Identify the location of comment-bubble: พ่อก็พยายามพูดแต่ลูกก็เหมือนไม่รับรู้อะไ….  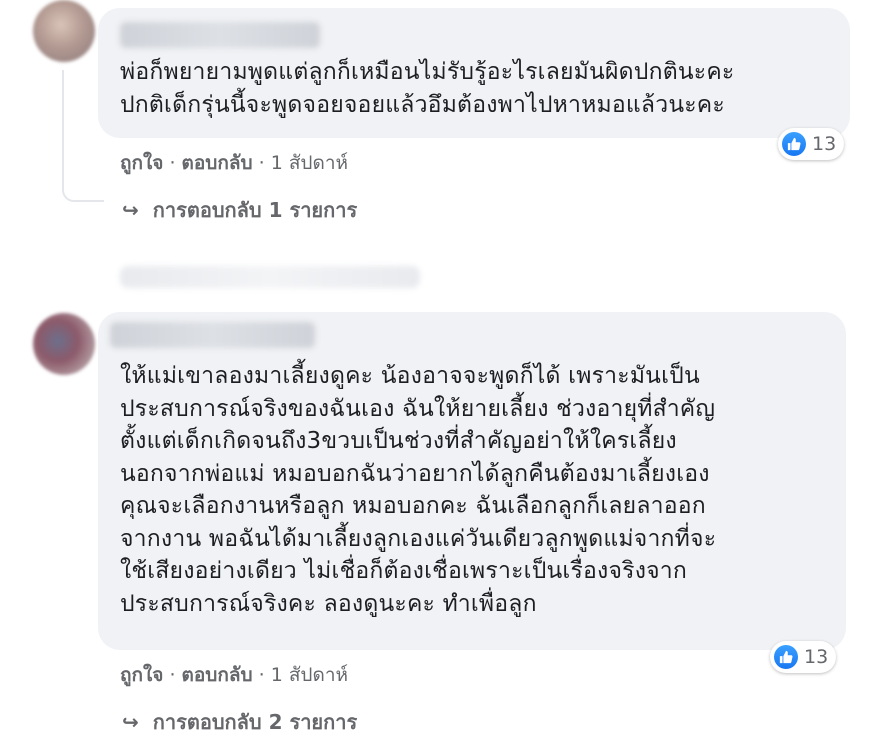
(474, 73).